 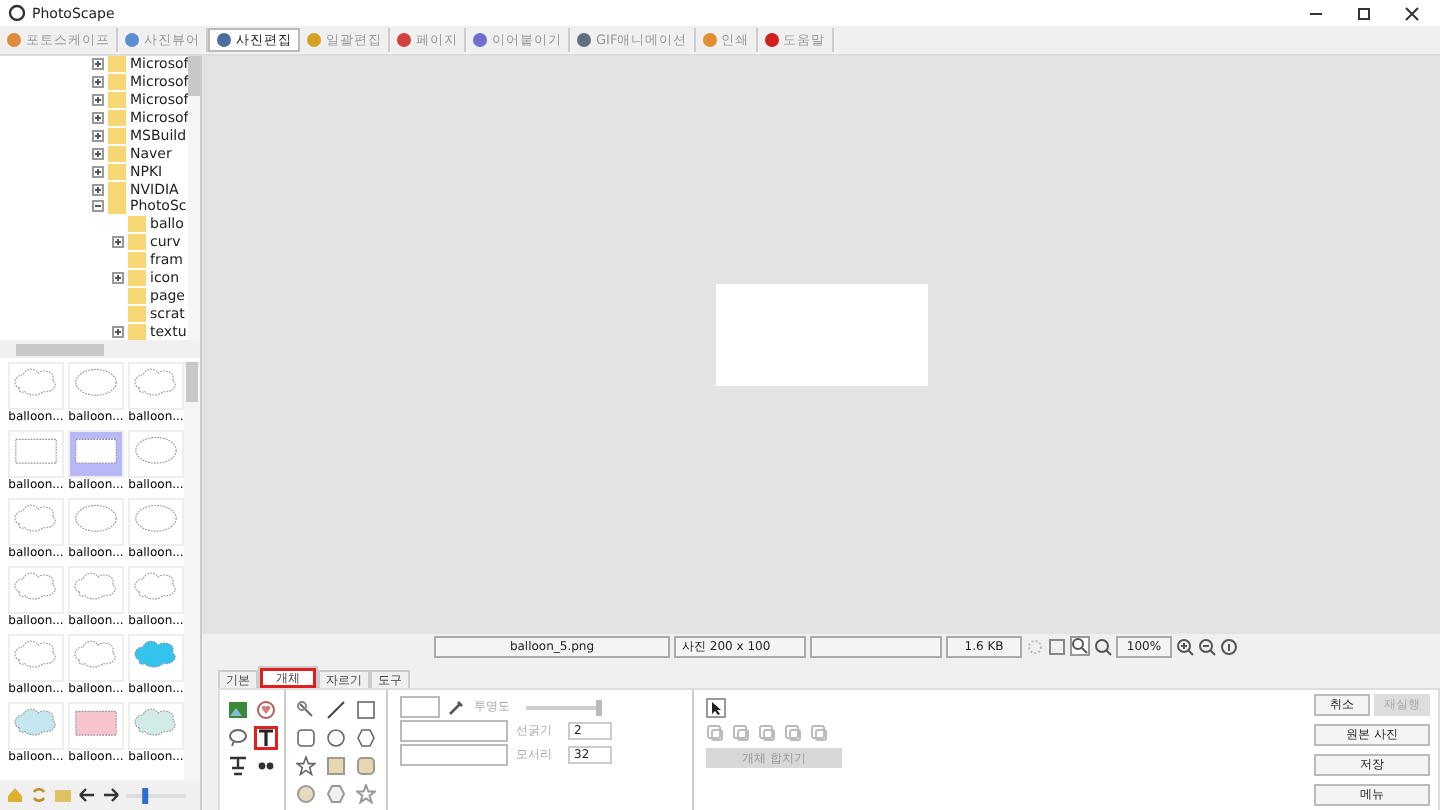 I want to click on picture-icon, so click(x=238, y=710).